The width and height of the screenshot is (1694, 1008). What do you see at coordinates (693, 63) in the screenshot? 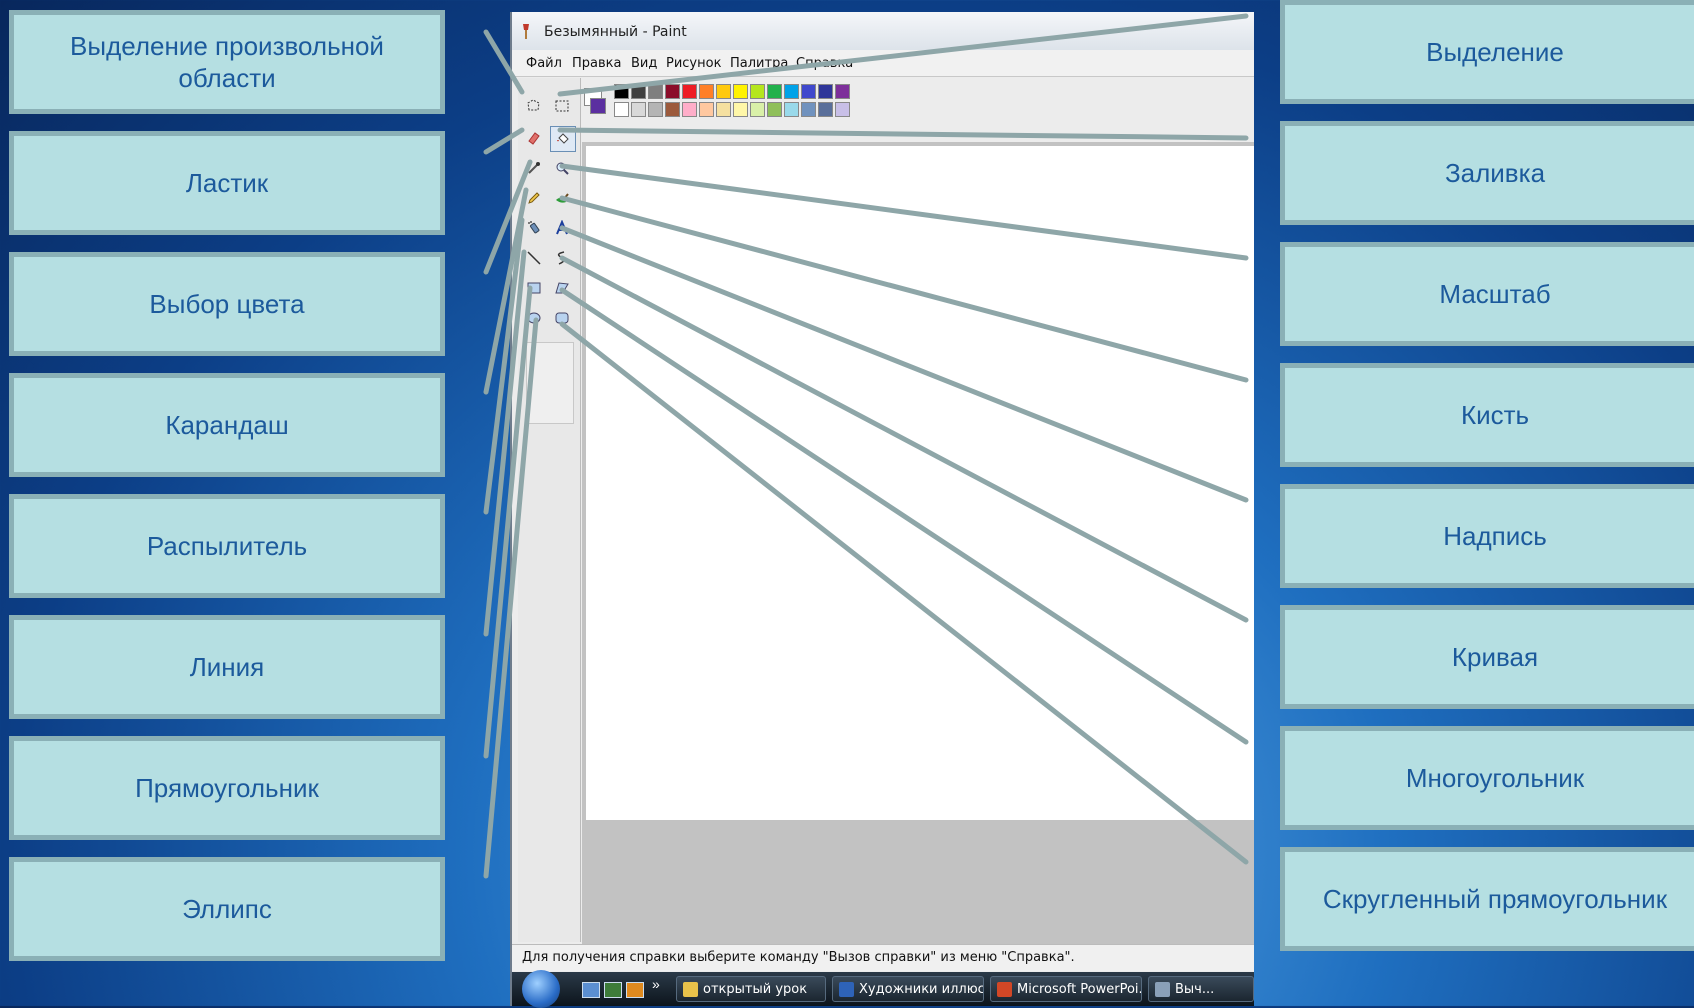
I see `menu-image: Рисунок` at bounding box center [693, 63].